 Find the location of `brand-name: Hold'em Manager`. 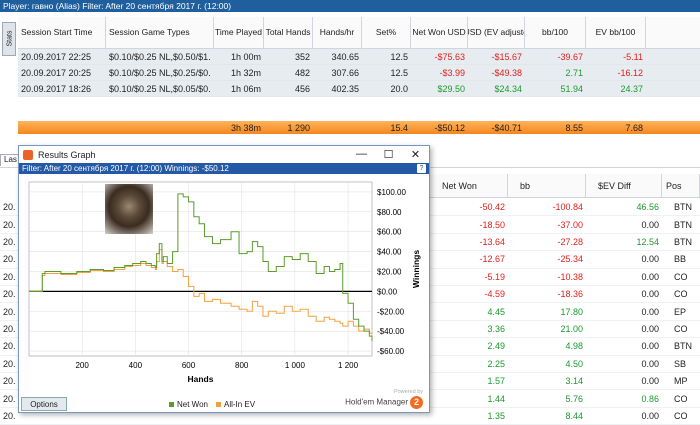

brand-name: Hold'em Manager is located at coordinates (376, 402).